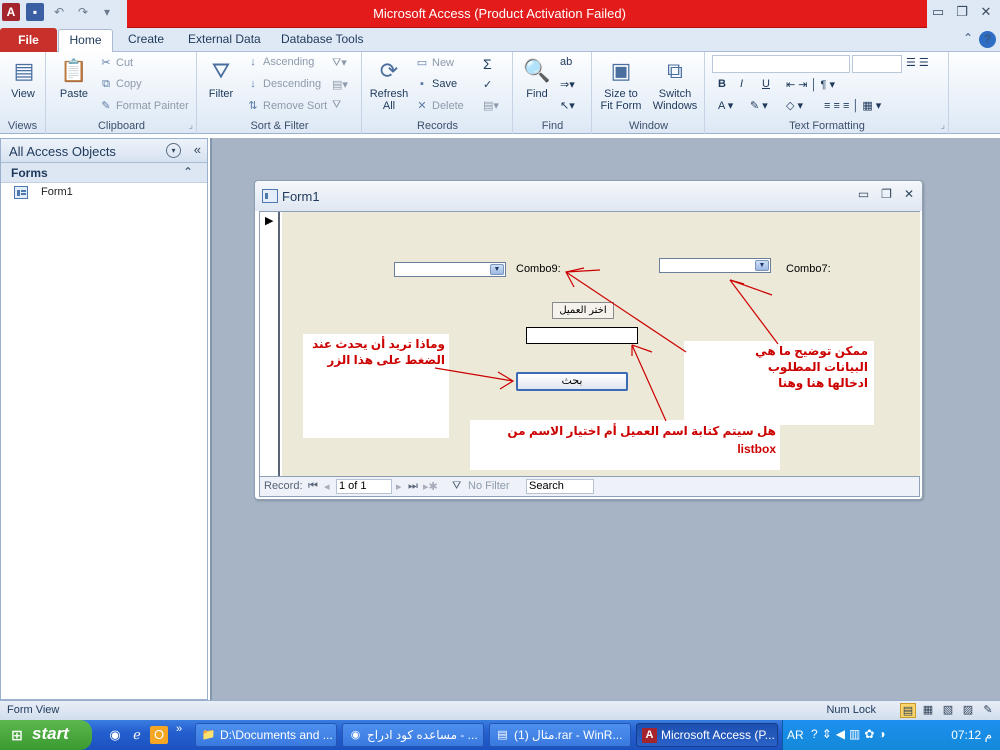  What do you see at coordinates (908, 710) in the screenshot?
I see `form-view-icon: ▤` at bounding box center [908, 710].